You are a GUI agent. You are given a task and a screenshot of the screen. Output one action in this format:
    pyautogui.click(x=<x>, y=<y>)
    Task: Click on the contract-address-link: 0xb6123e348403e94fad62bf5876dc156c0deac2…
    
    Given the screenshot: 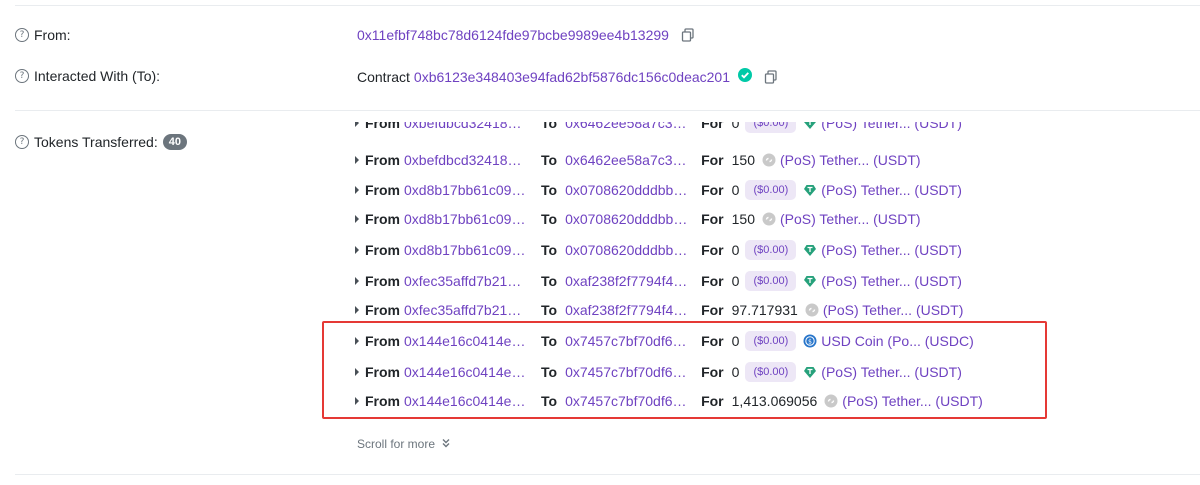 What is the action you would take?
    pyautogui.click(x=572, y=77)
    